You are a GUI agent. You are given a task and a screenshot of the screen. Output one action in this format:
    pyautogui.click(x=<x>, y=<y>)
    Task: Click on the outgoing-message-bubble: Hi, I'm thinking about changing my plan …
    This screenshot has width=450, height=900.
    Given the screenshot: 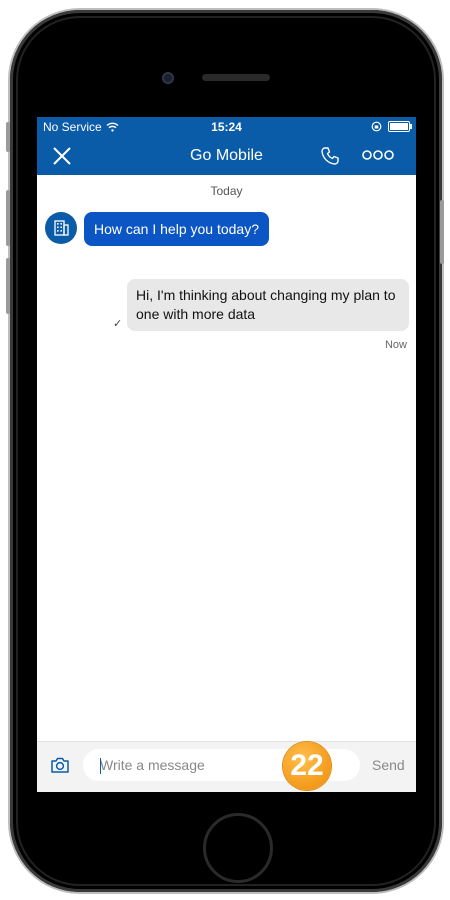 What is the action you would take?
    pyautogui.click(x=268, y=305)
    